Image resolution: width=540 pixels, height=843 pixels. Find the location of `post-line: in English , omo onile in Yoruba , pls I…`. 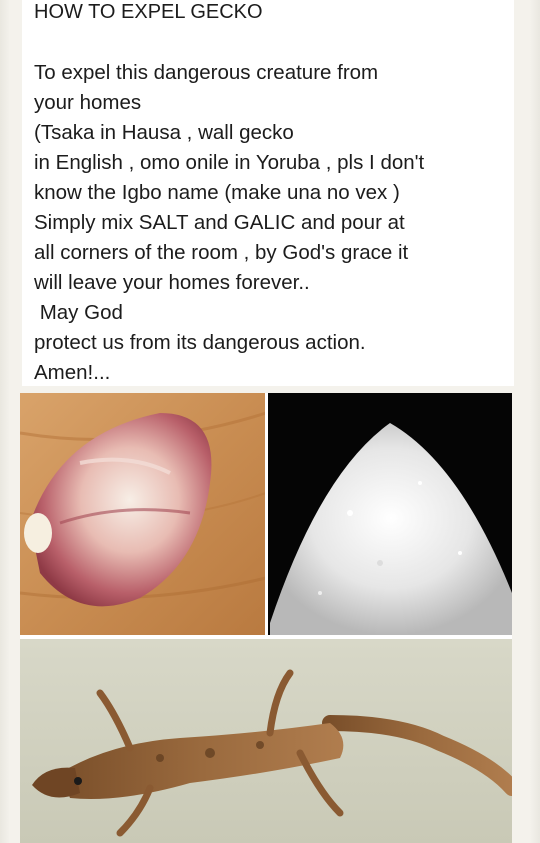

post-line: in English , omo onile in Yoruba , pls I… is located at coordinates (229, 162).